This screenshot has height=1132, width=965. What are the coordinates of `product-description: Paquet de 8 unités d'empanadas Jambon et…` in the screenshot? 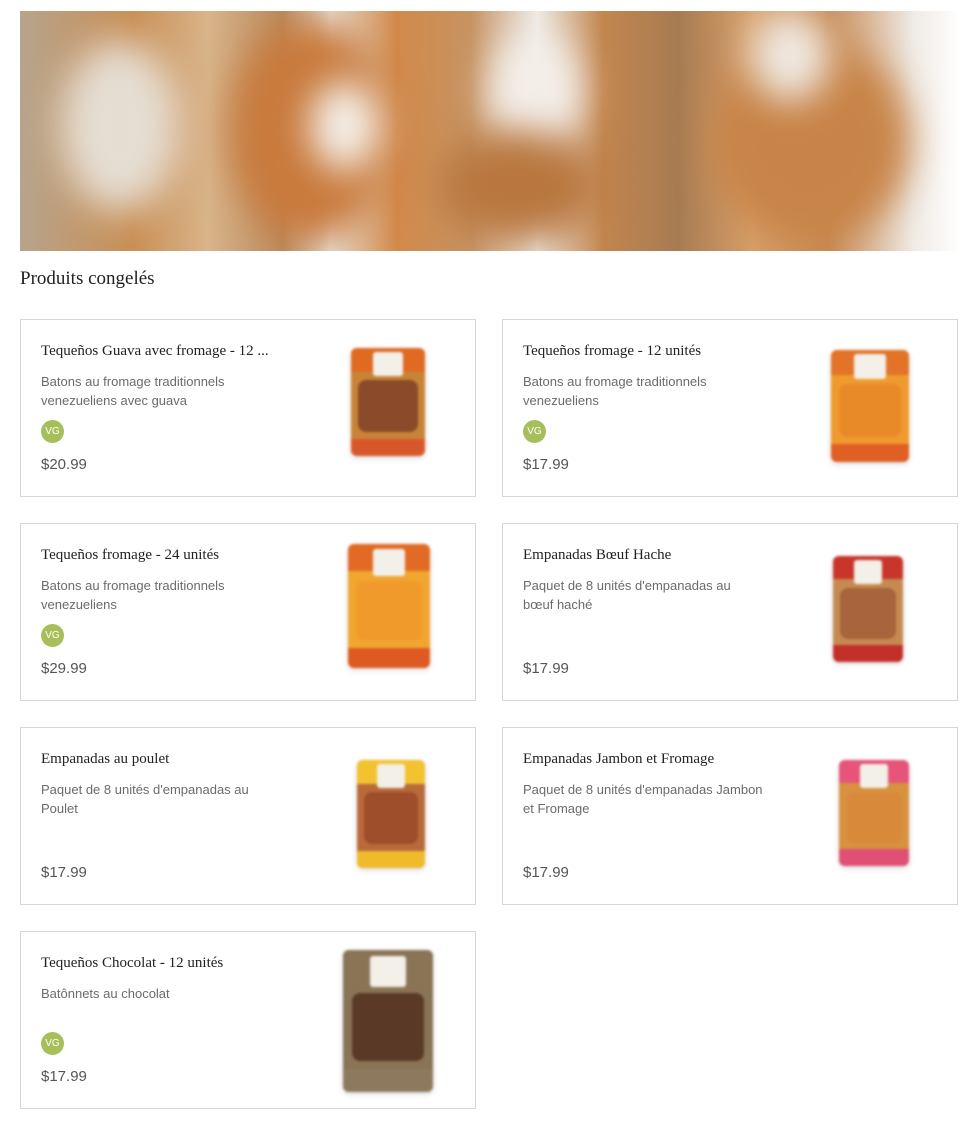 It's located at (643, 799).